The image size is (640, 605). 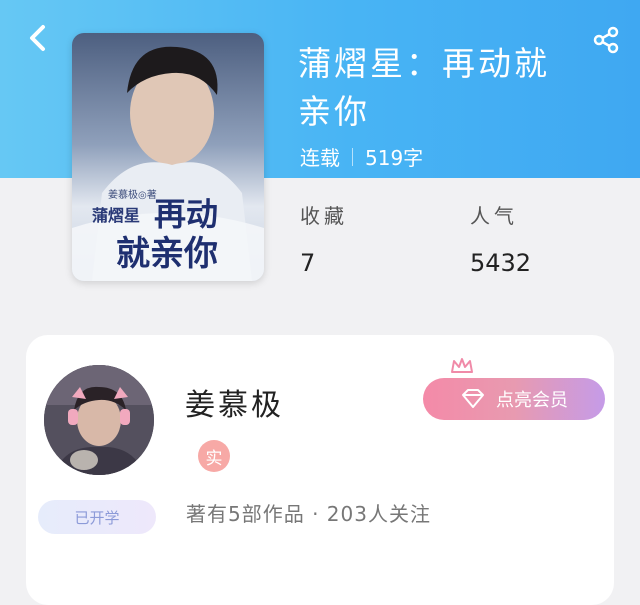 I want to click on cover-series-text: 蒲熠星, so click(x=116, y=215).